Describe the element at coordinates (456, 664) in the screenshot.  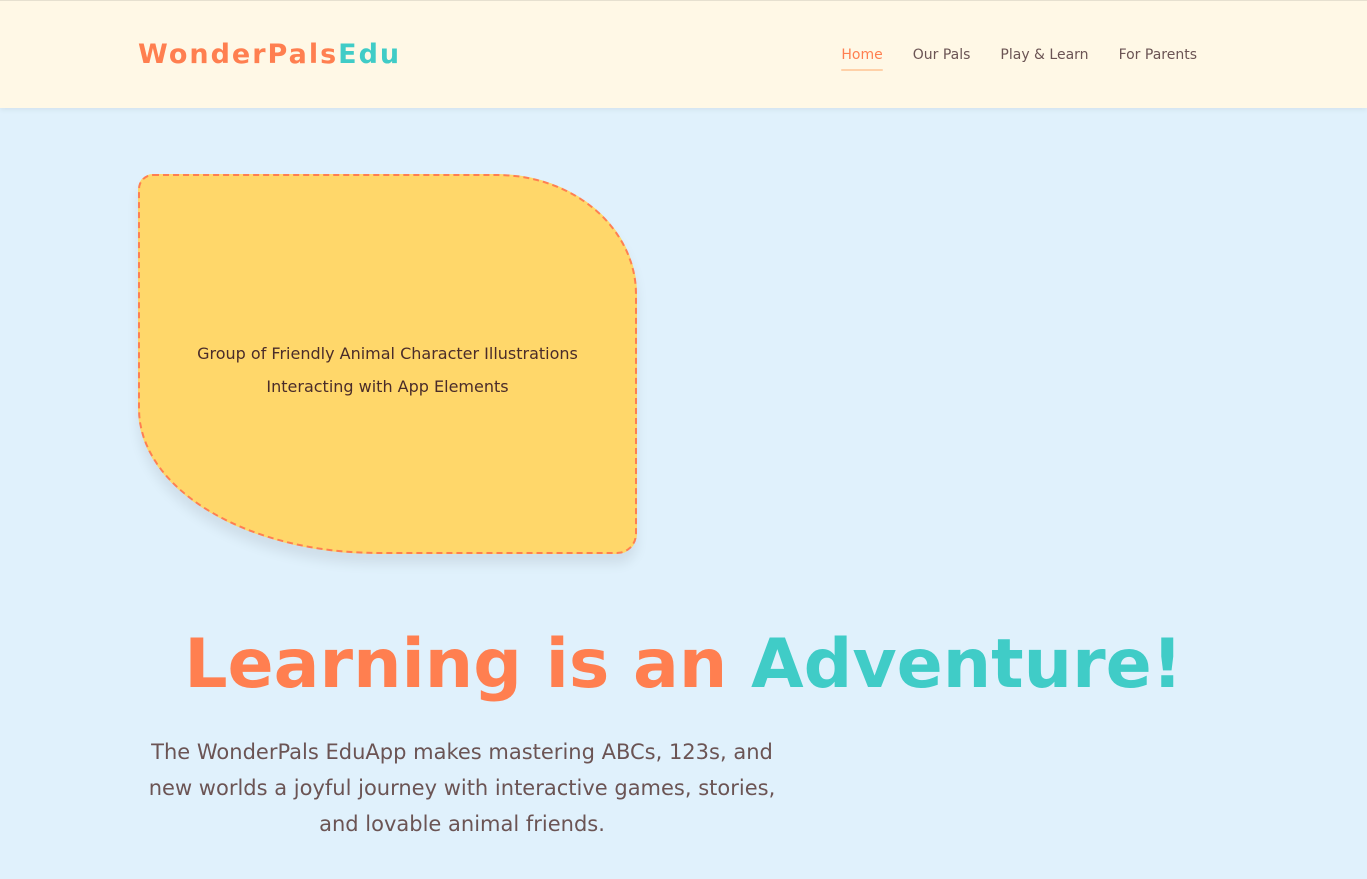
I see `headline-part-learning: Learning is an` at that location.